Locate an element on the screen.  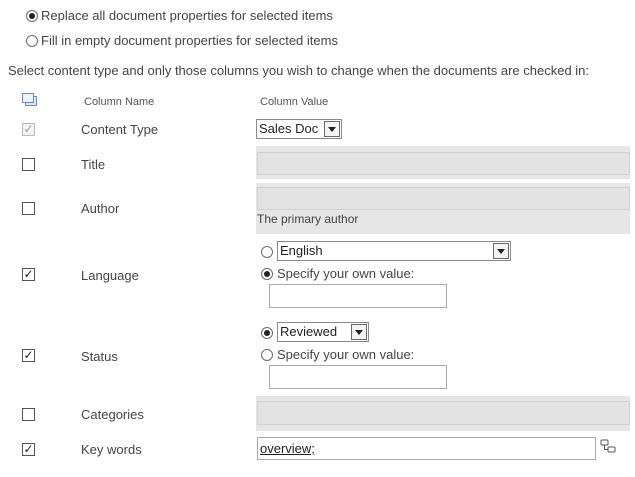
select-all-icon is located at coordinates (30, 100).